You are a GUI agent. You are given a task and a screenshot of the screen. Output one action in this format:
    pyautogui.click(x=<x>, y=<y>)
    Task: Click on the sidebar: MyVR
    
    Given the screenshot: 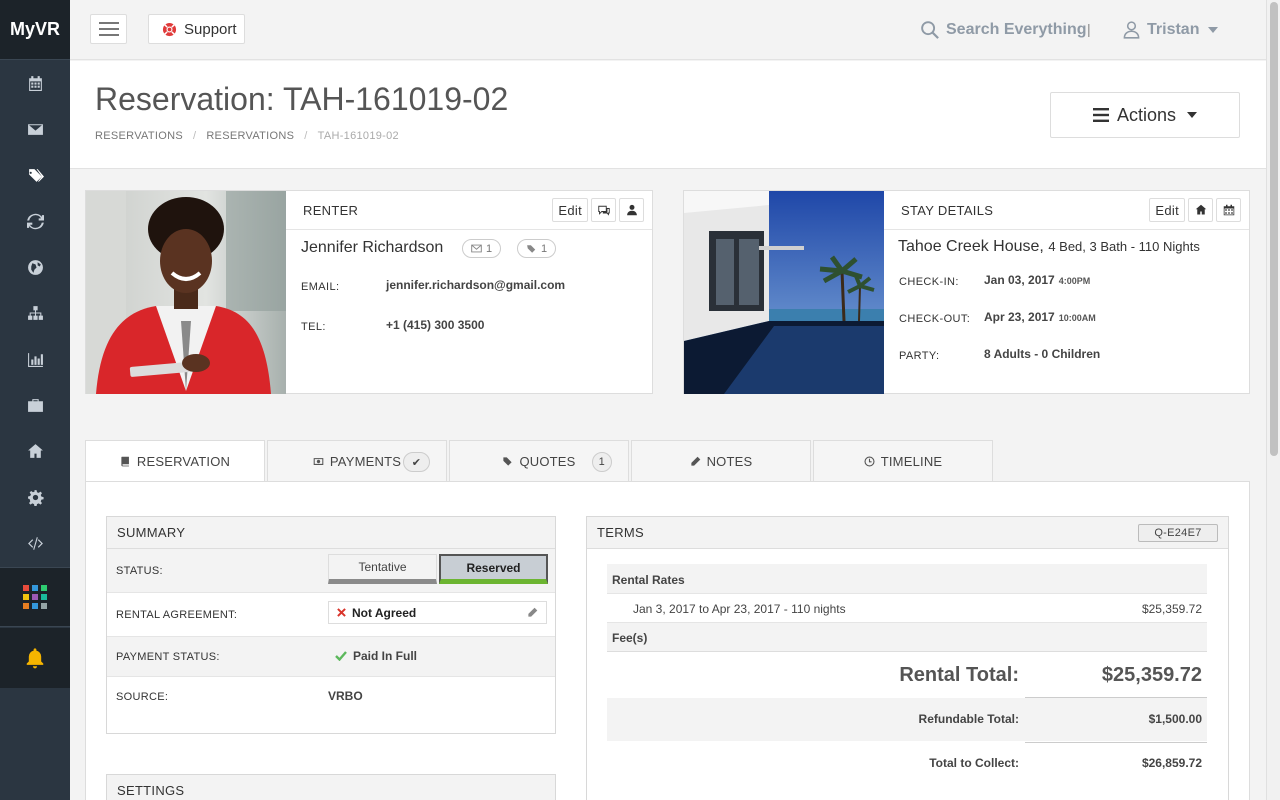 What is the action you would take?
    pyautogui.click(x=35, y=400)
    